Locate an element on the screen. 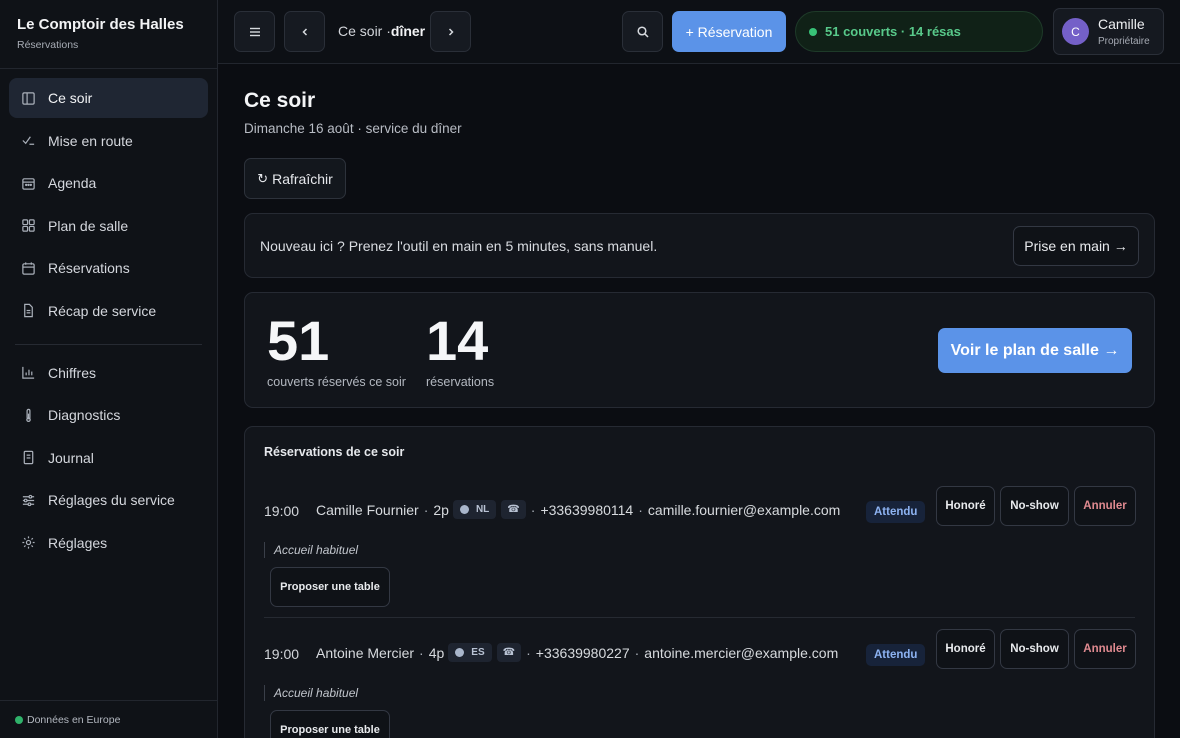  guest-phone: +33639980227 is located at coordinates (583, 653).